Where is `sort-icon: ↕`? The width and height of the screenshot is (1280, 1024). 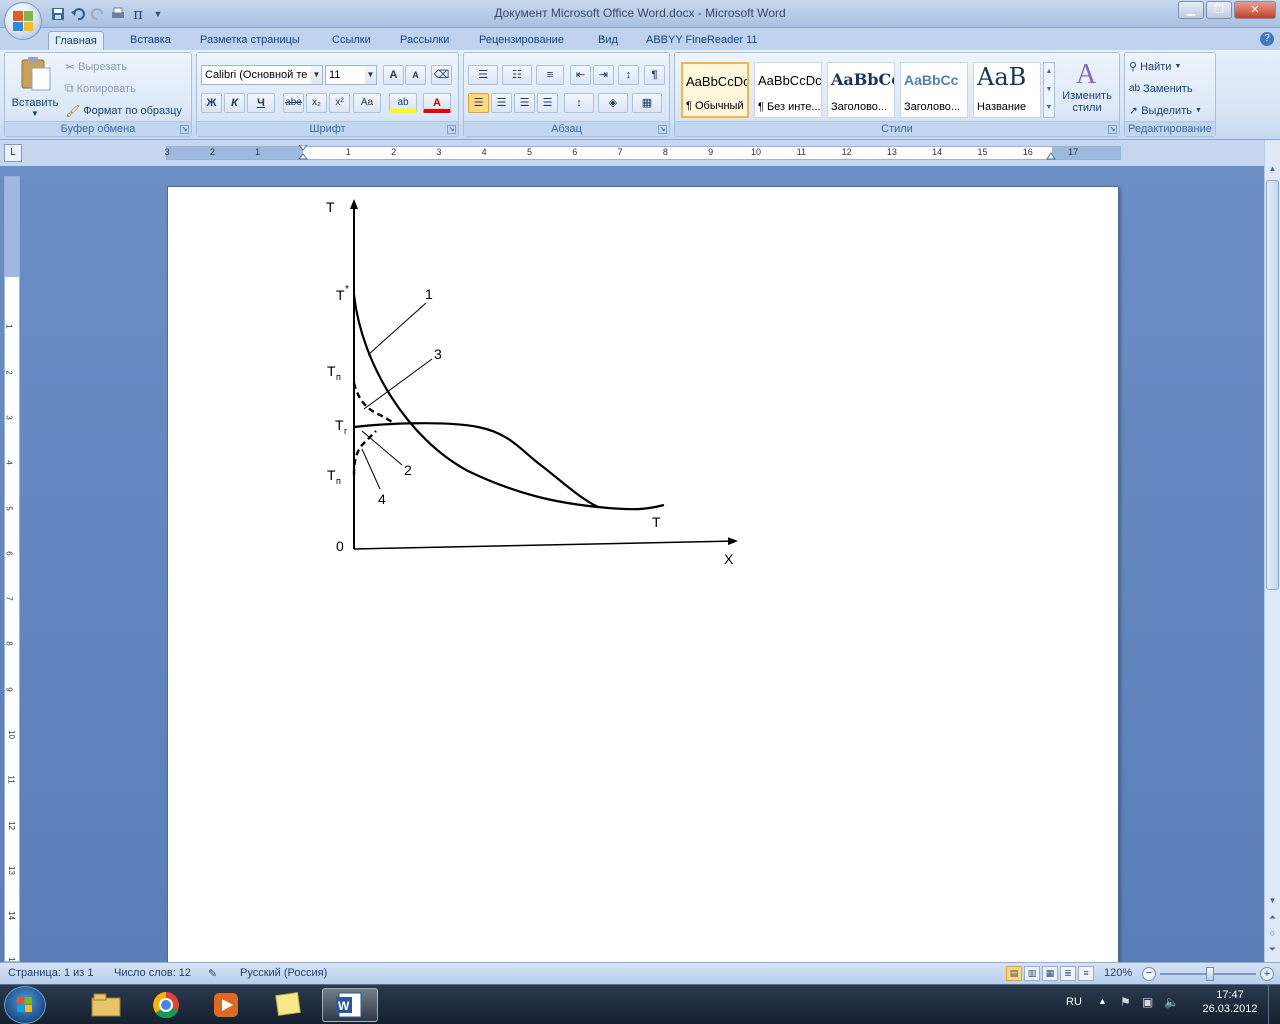 sort-icon: ↕ is located at coordinates (628, 75).